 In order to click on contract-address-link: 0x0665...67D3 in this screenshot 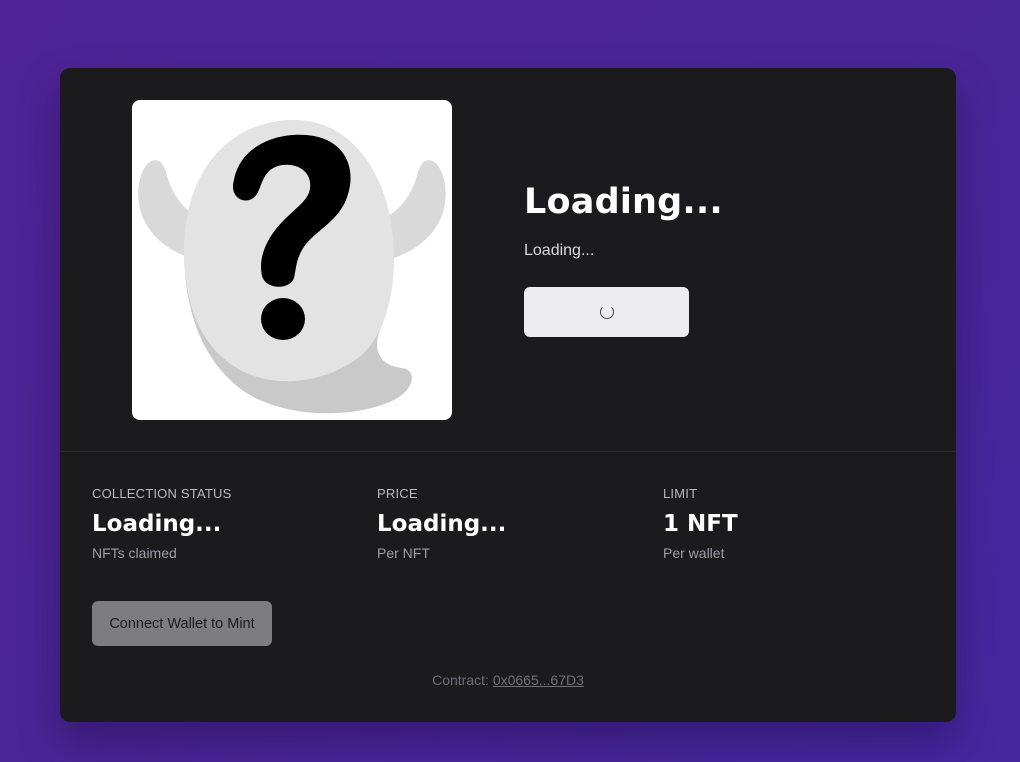, I will do `click(538, 680)`.